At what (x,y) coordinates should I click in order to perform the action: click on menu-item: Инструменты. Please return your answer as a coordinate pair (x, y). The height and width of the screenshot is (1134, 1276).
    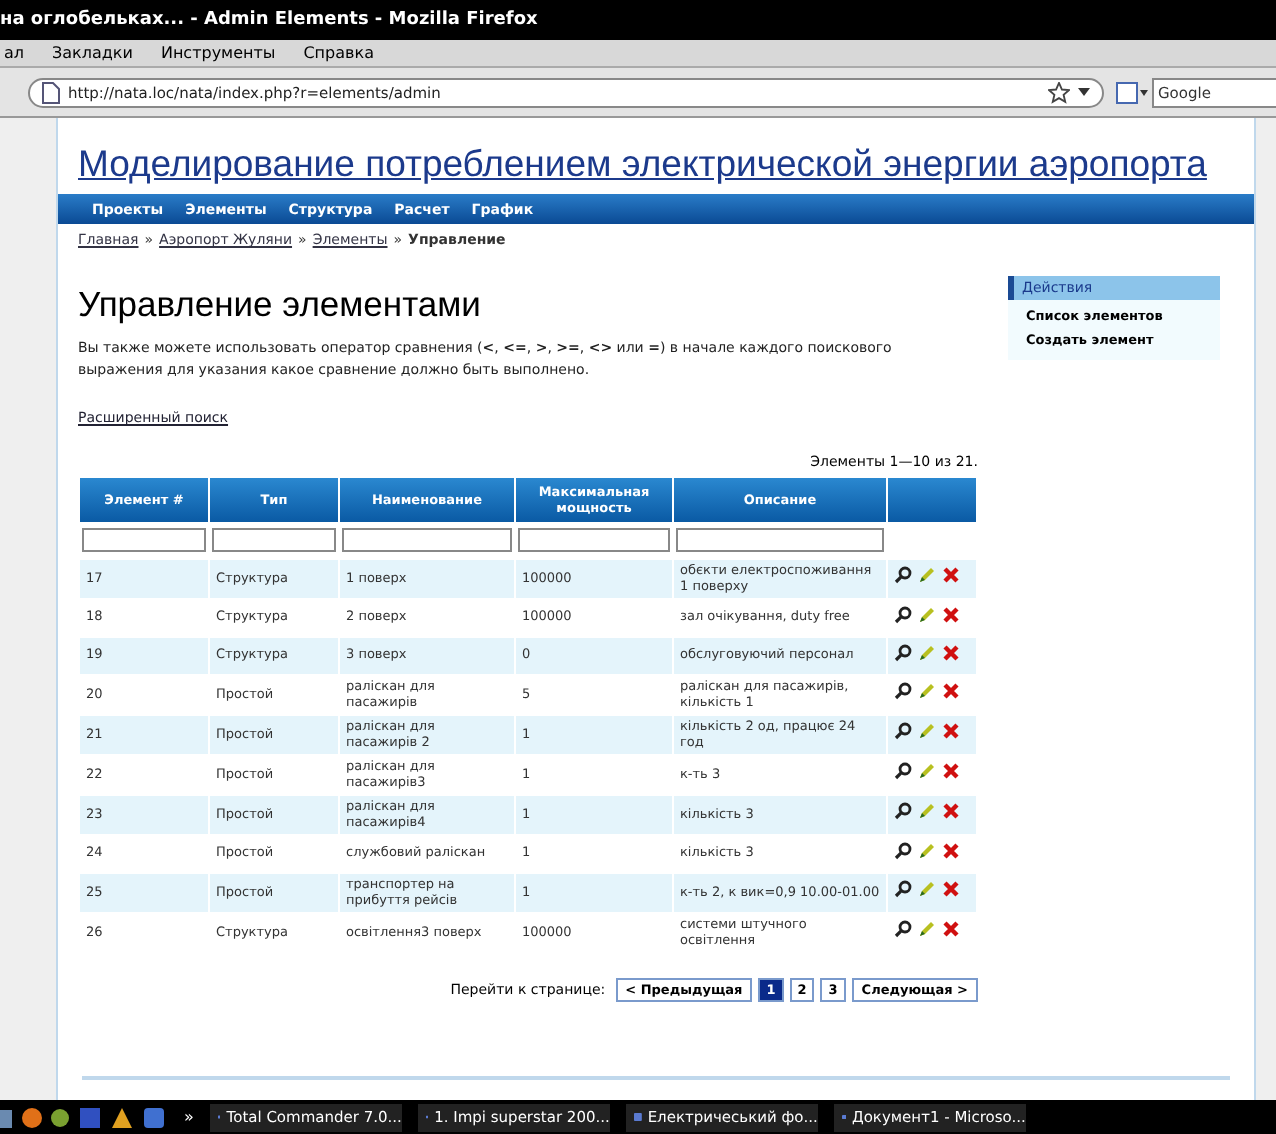
    Looking at the image, I should click on (218, 53).